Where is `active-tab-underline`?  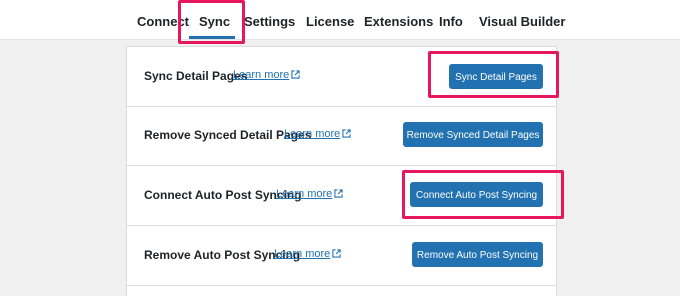 active-tab-underline is located at coordinates (212, 37).